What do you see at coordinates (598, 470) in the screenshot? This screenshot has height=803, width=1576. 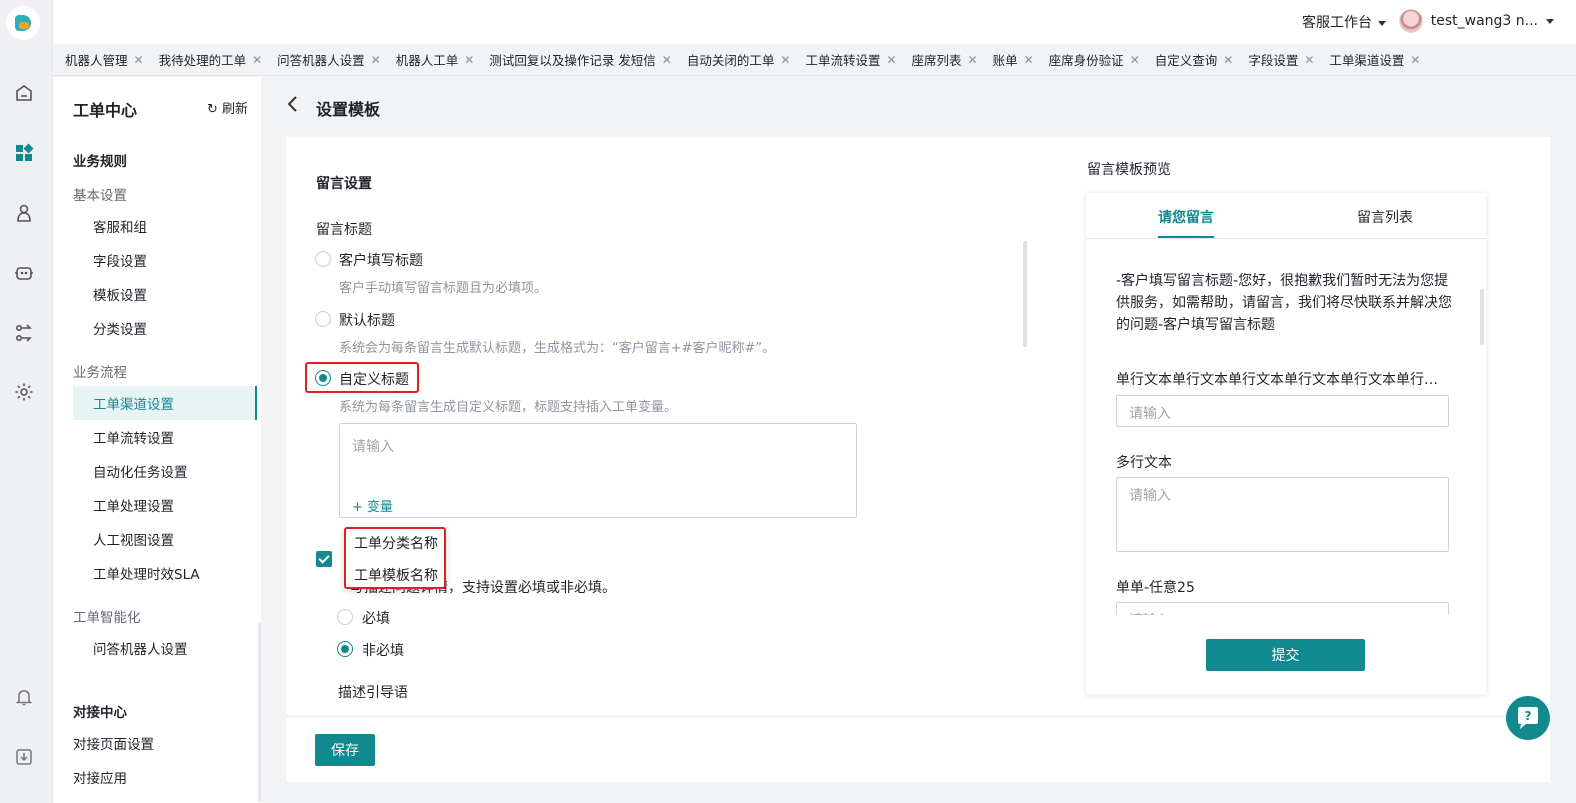 I see `custom-title-textarea: 请输入 + 变量` at bounding box center [598, 470].